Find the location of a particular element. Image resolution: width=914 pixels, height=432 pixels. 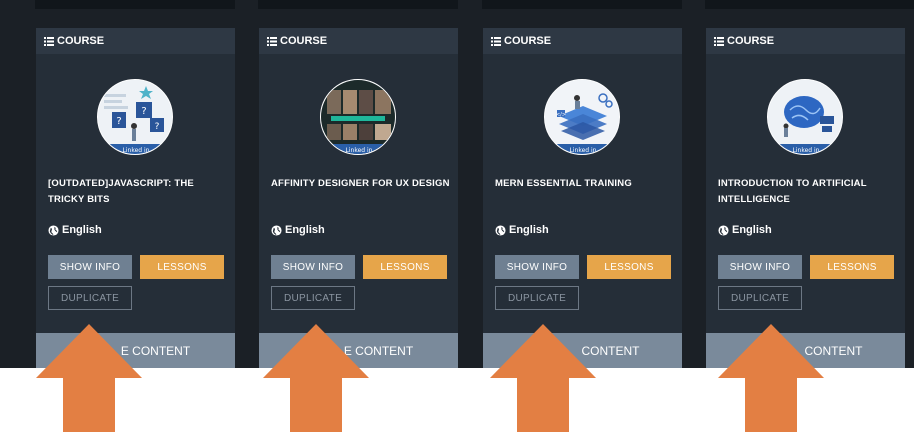

course-title: MERN ESSENTIAL TRAINING is located at coordinates (563, 183).